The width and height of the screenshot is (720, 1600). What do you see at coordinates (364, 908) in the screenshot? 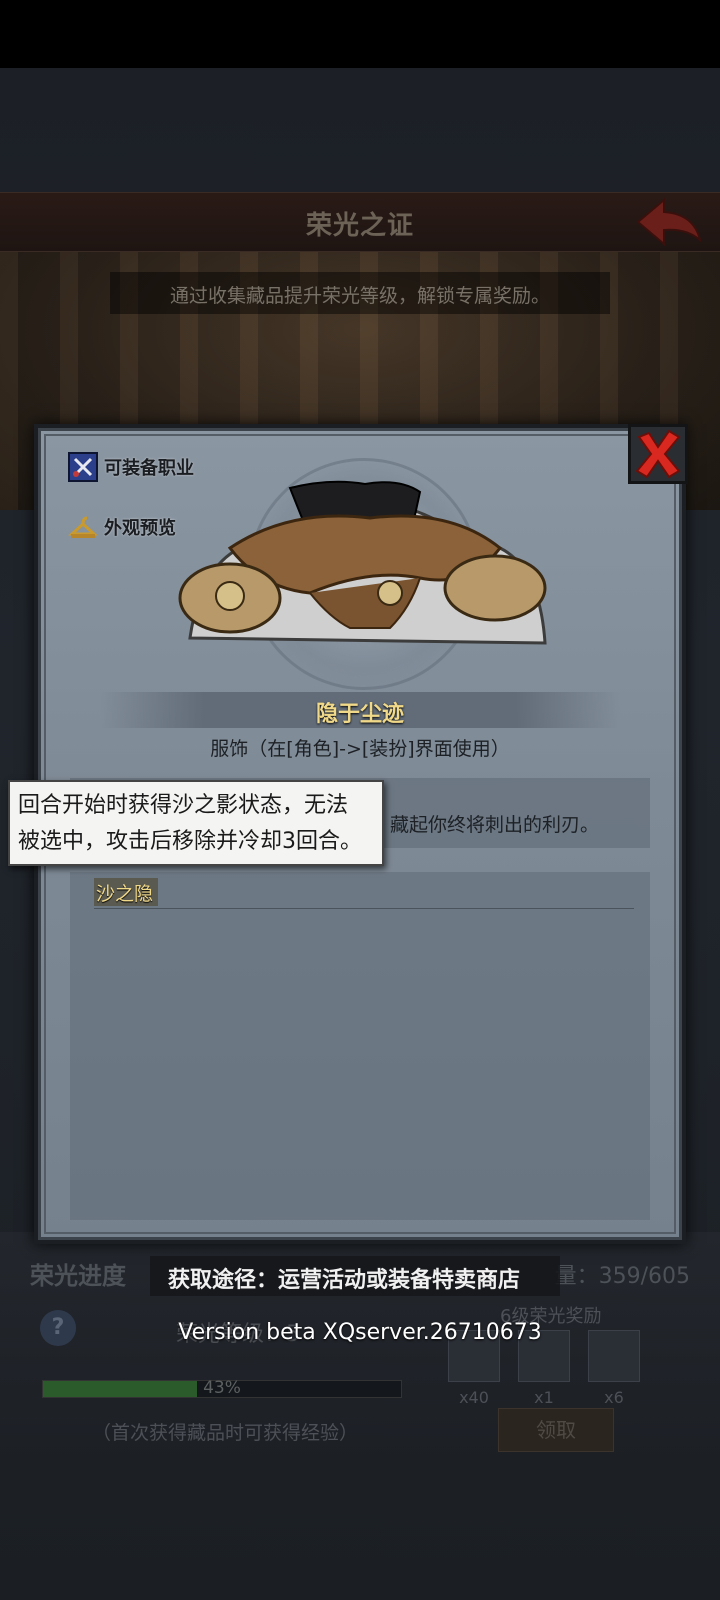
I see `divider` at bounding box center [364, 908].